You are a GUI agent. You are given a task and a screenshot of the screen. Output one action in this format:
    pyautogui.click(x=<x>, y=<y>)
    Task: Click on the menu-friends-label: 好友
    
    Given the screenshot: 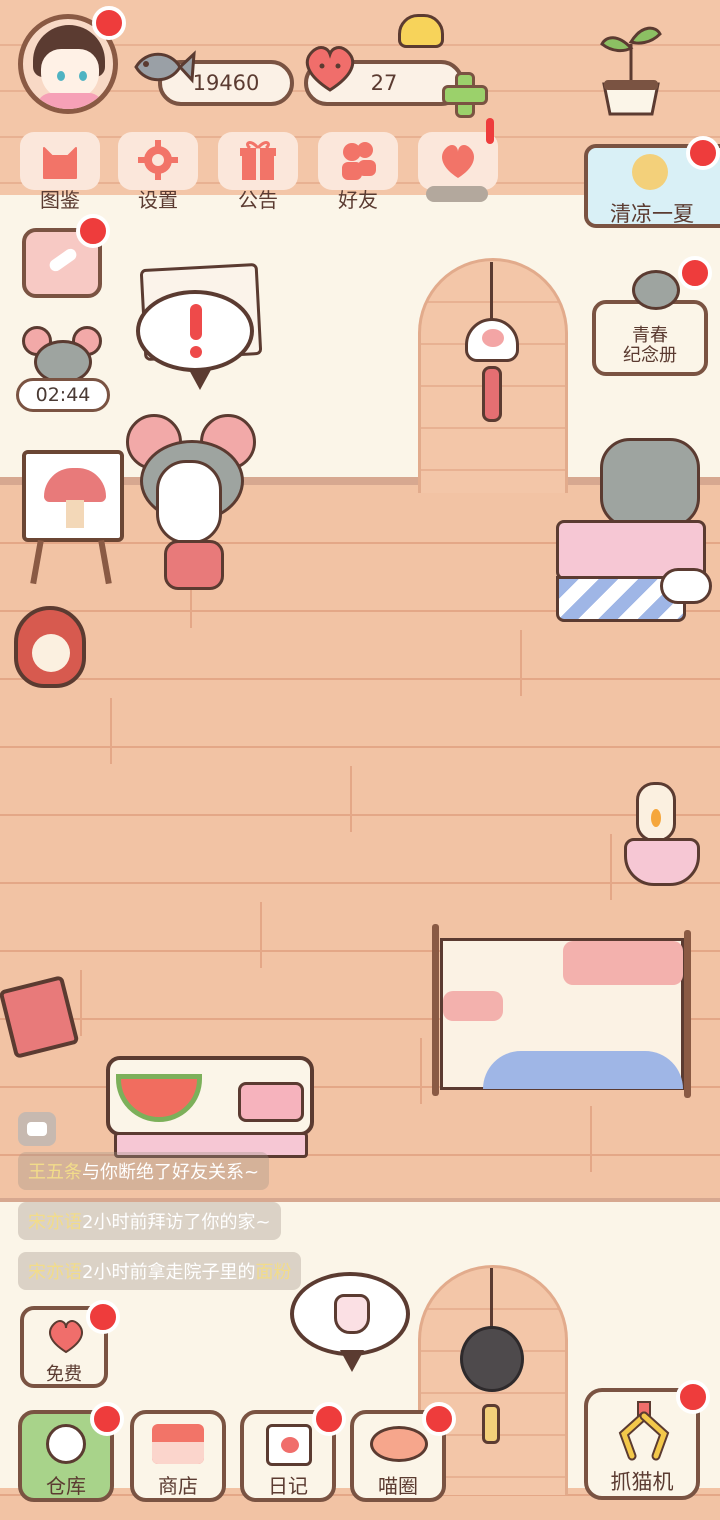 What is the action you would take?
    pyautogui.click(x=358, y=200)
    